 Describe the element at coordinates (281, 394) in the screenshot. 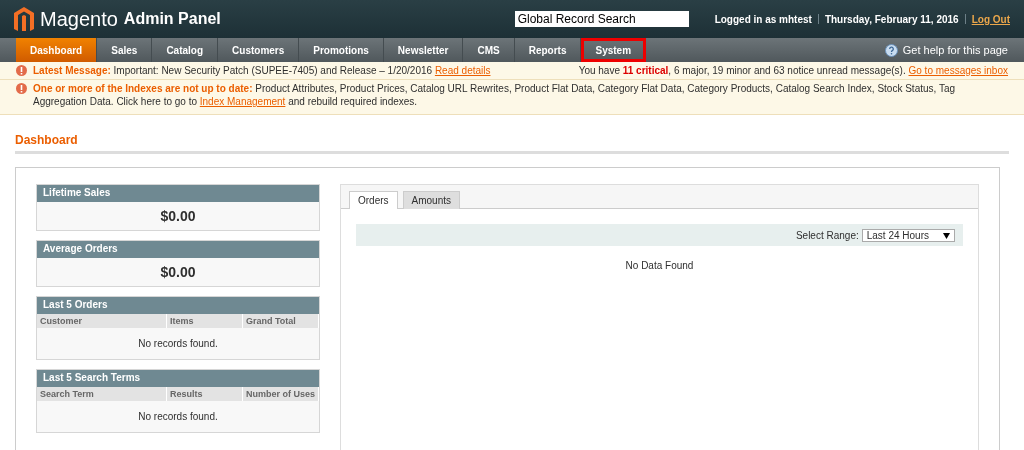

I see `column-header: Number of Uses` at that location.